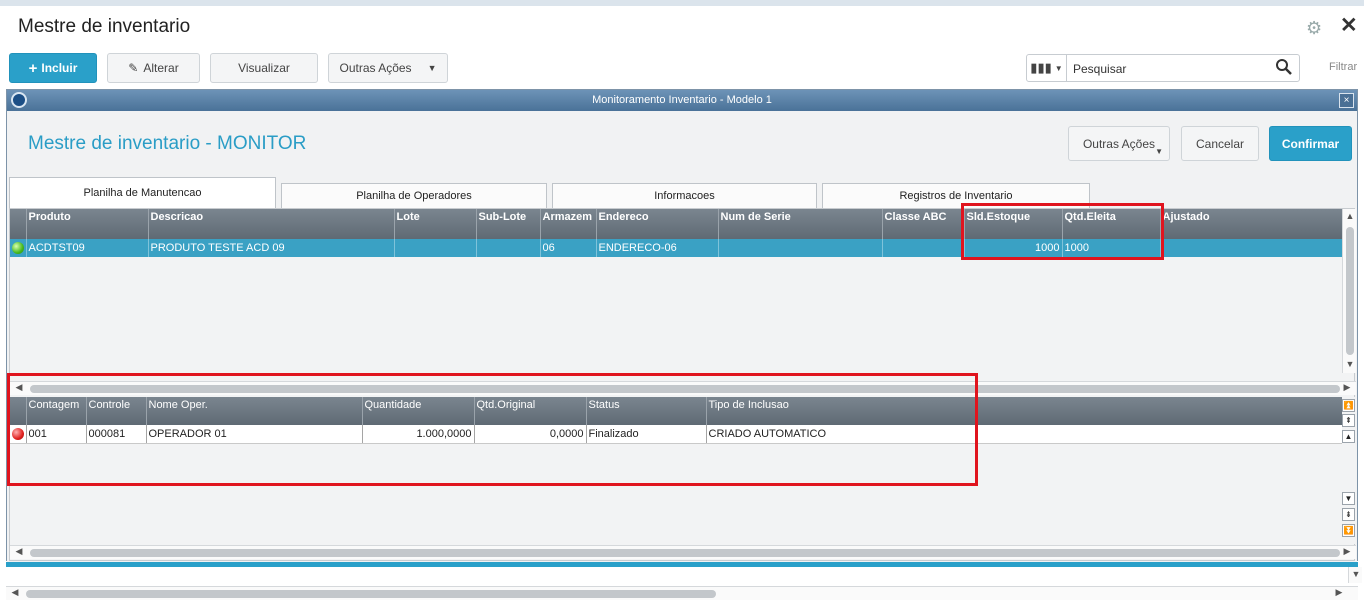 Image resolution: width=1364 pixels, height=611 pixels. Describe the element at coordinates (682, 564) in the screenshot. I see `accent-band` at that location.